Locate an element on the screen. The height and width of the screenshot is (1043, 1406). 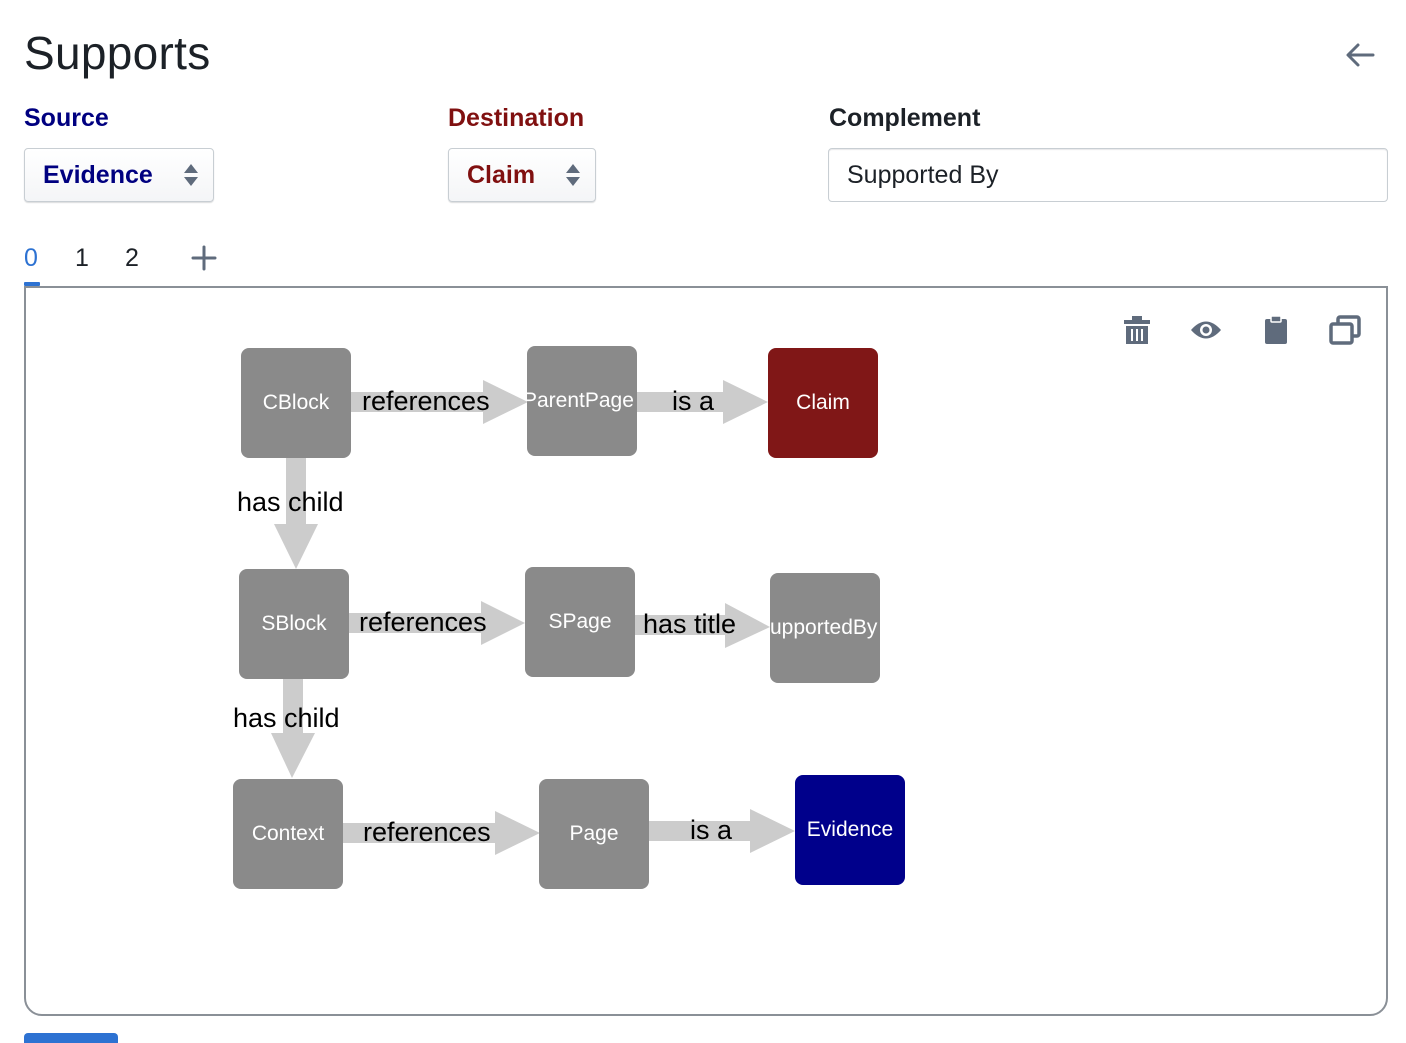
node-sblock: SBlock is located at coordinates (294, 624).